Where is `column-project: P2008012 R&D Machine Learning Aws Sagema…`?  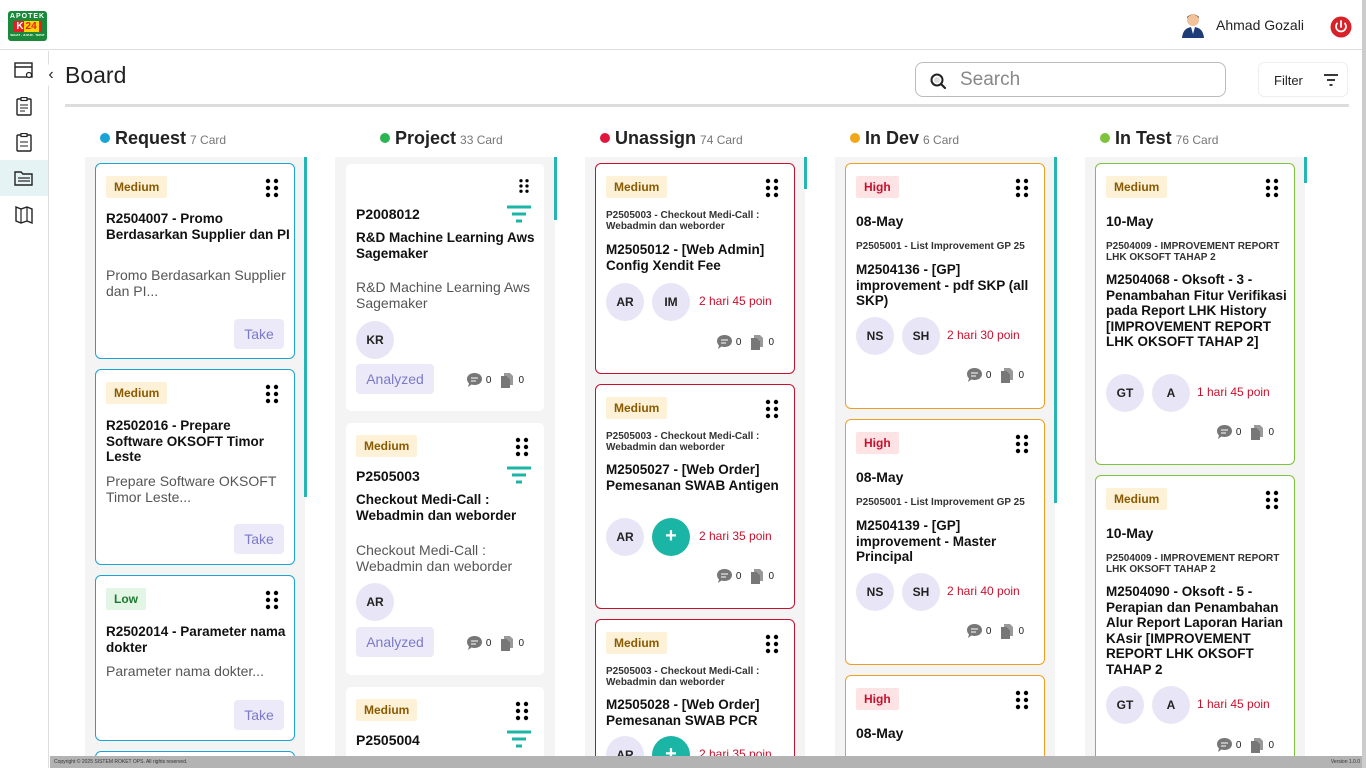
column-project: P2008012 R&D Machine Learning Aws Sagema… is located at coordinates (445, 462).